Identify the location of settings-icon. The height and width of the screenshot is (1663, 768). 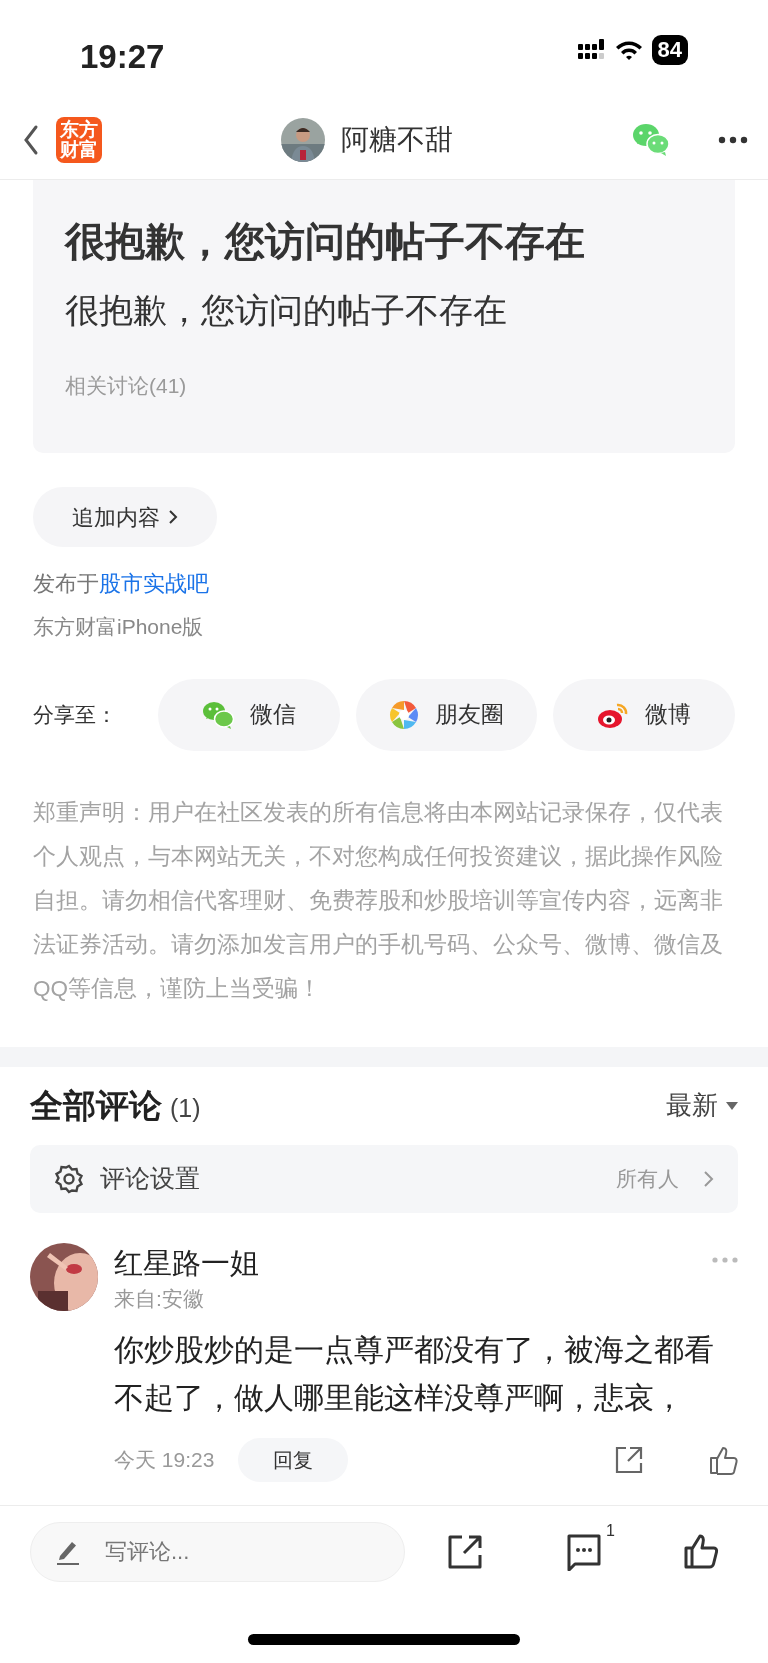
(69, 1178).